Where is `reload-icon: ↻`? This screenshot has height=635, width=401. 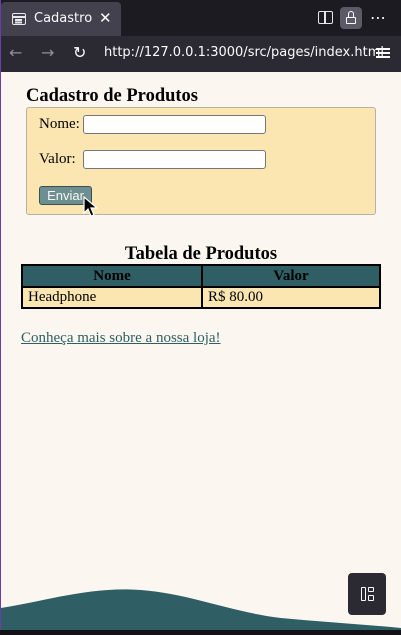
reload-icon: ↻ is located at coordinates (79, 52).